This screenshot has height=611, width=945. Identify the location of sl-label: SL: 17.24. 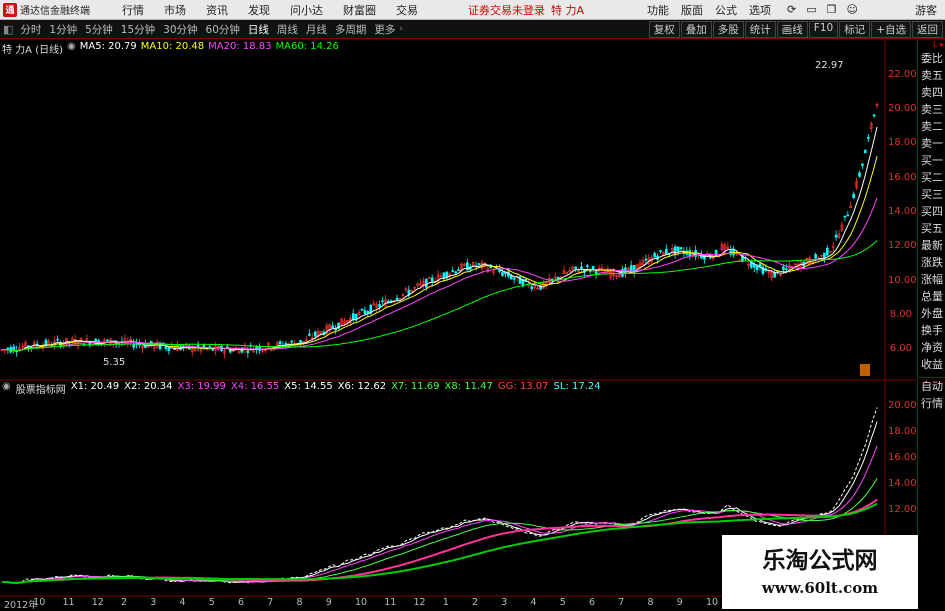
(577, 386).